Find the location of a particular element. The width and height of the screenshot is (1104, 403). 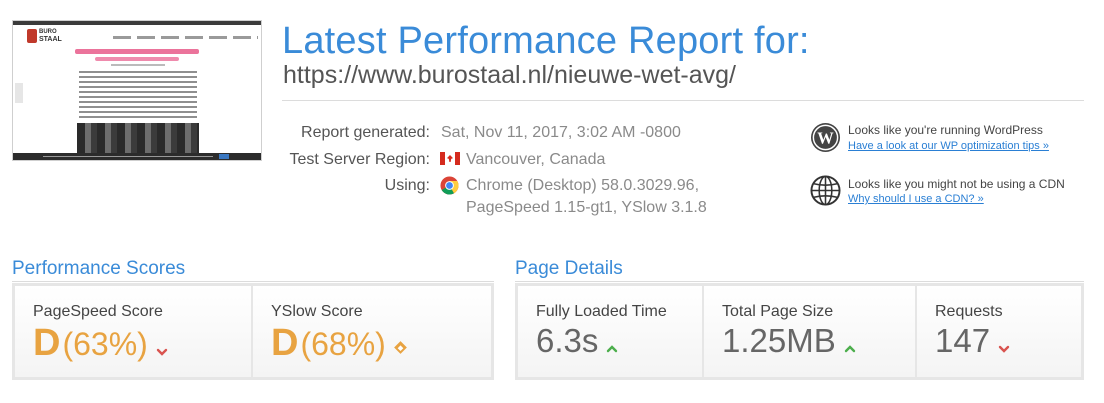

performance-scores-divider is located at coordinates (253, 281).